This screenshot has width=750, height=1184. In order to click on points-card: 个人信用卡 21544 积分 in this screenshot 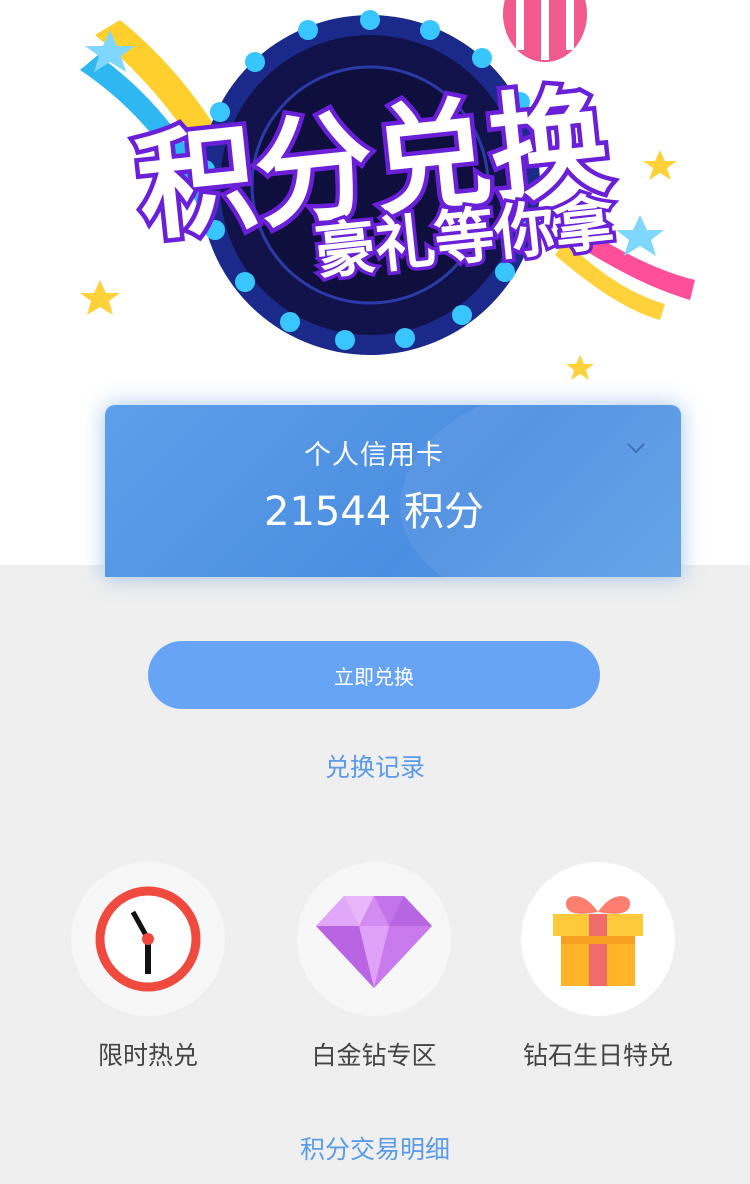, I will do `click(393, 491)`.